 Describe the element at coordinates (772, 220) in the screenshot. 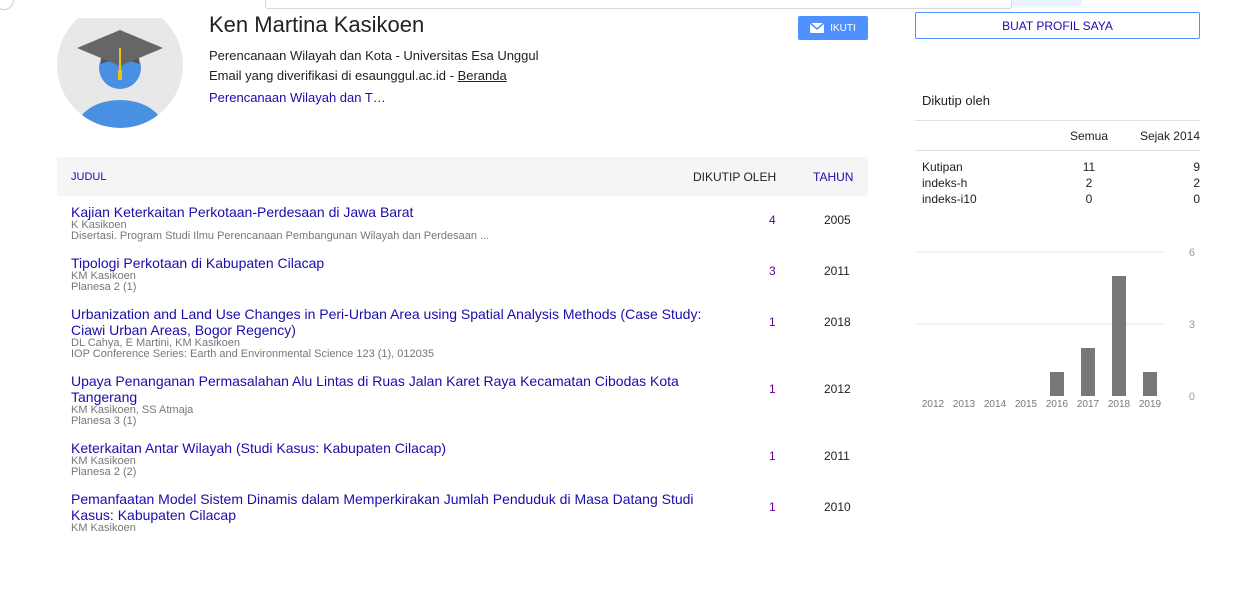

I see `article-cited-count: 4` at that location.